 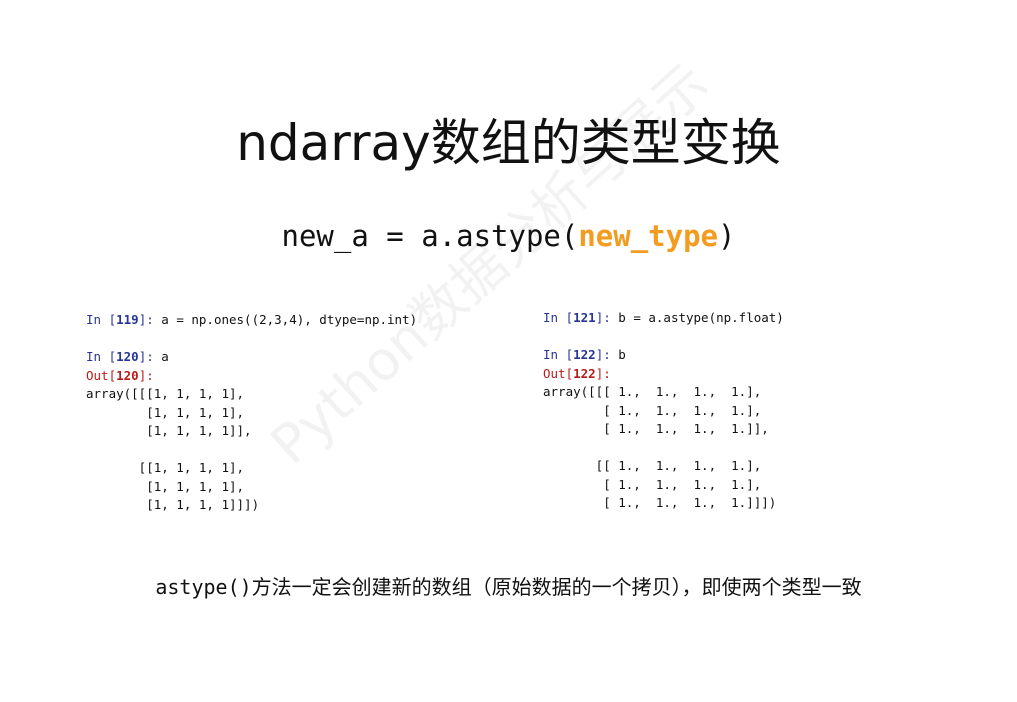 What do you see at coordinates (581, 354) in the screenshot?
I see `in-prompt: In [122]:` at bounding box center [581, 354].